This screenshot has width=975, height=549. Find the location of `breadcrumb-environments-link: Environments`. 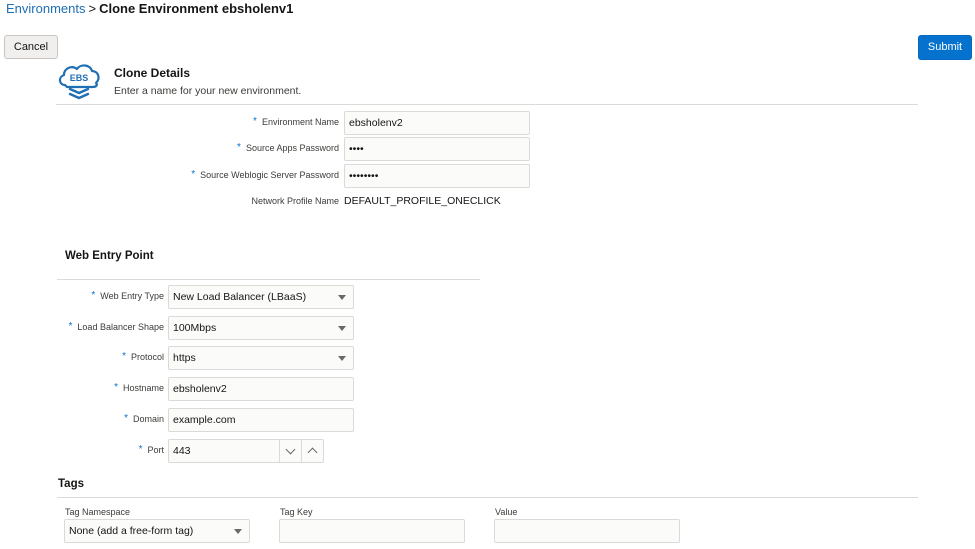

breadcrumb-environments-link: Environments is located at coordinates (45, 8).